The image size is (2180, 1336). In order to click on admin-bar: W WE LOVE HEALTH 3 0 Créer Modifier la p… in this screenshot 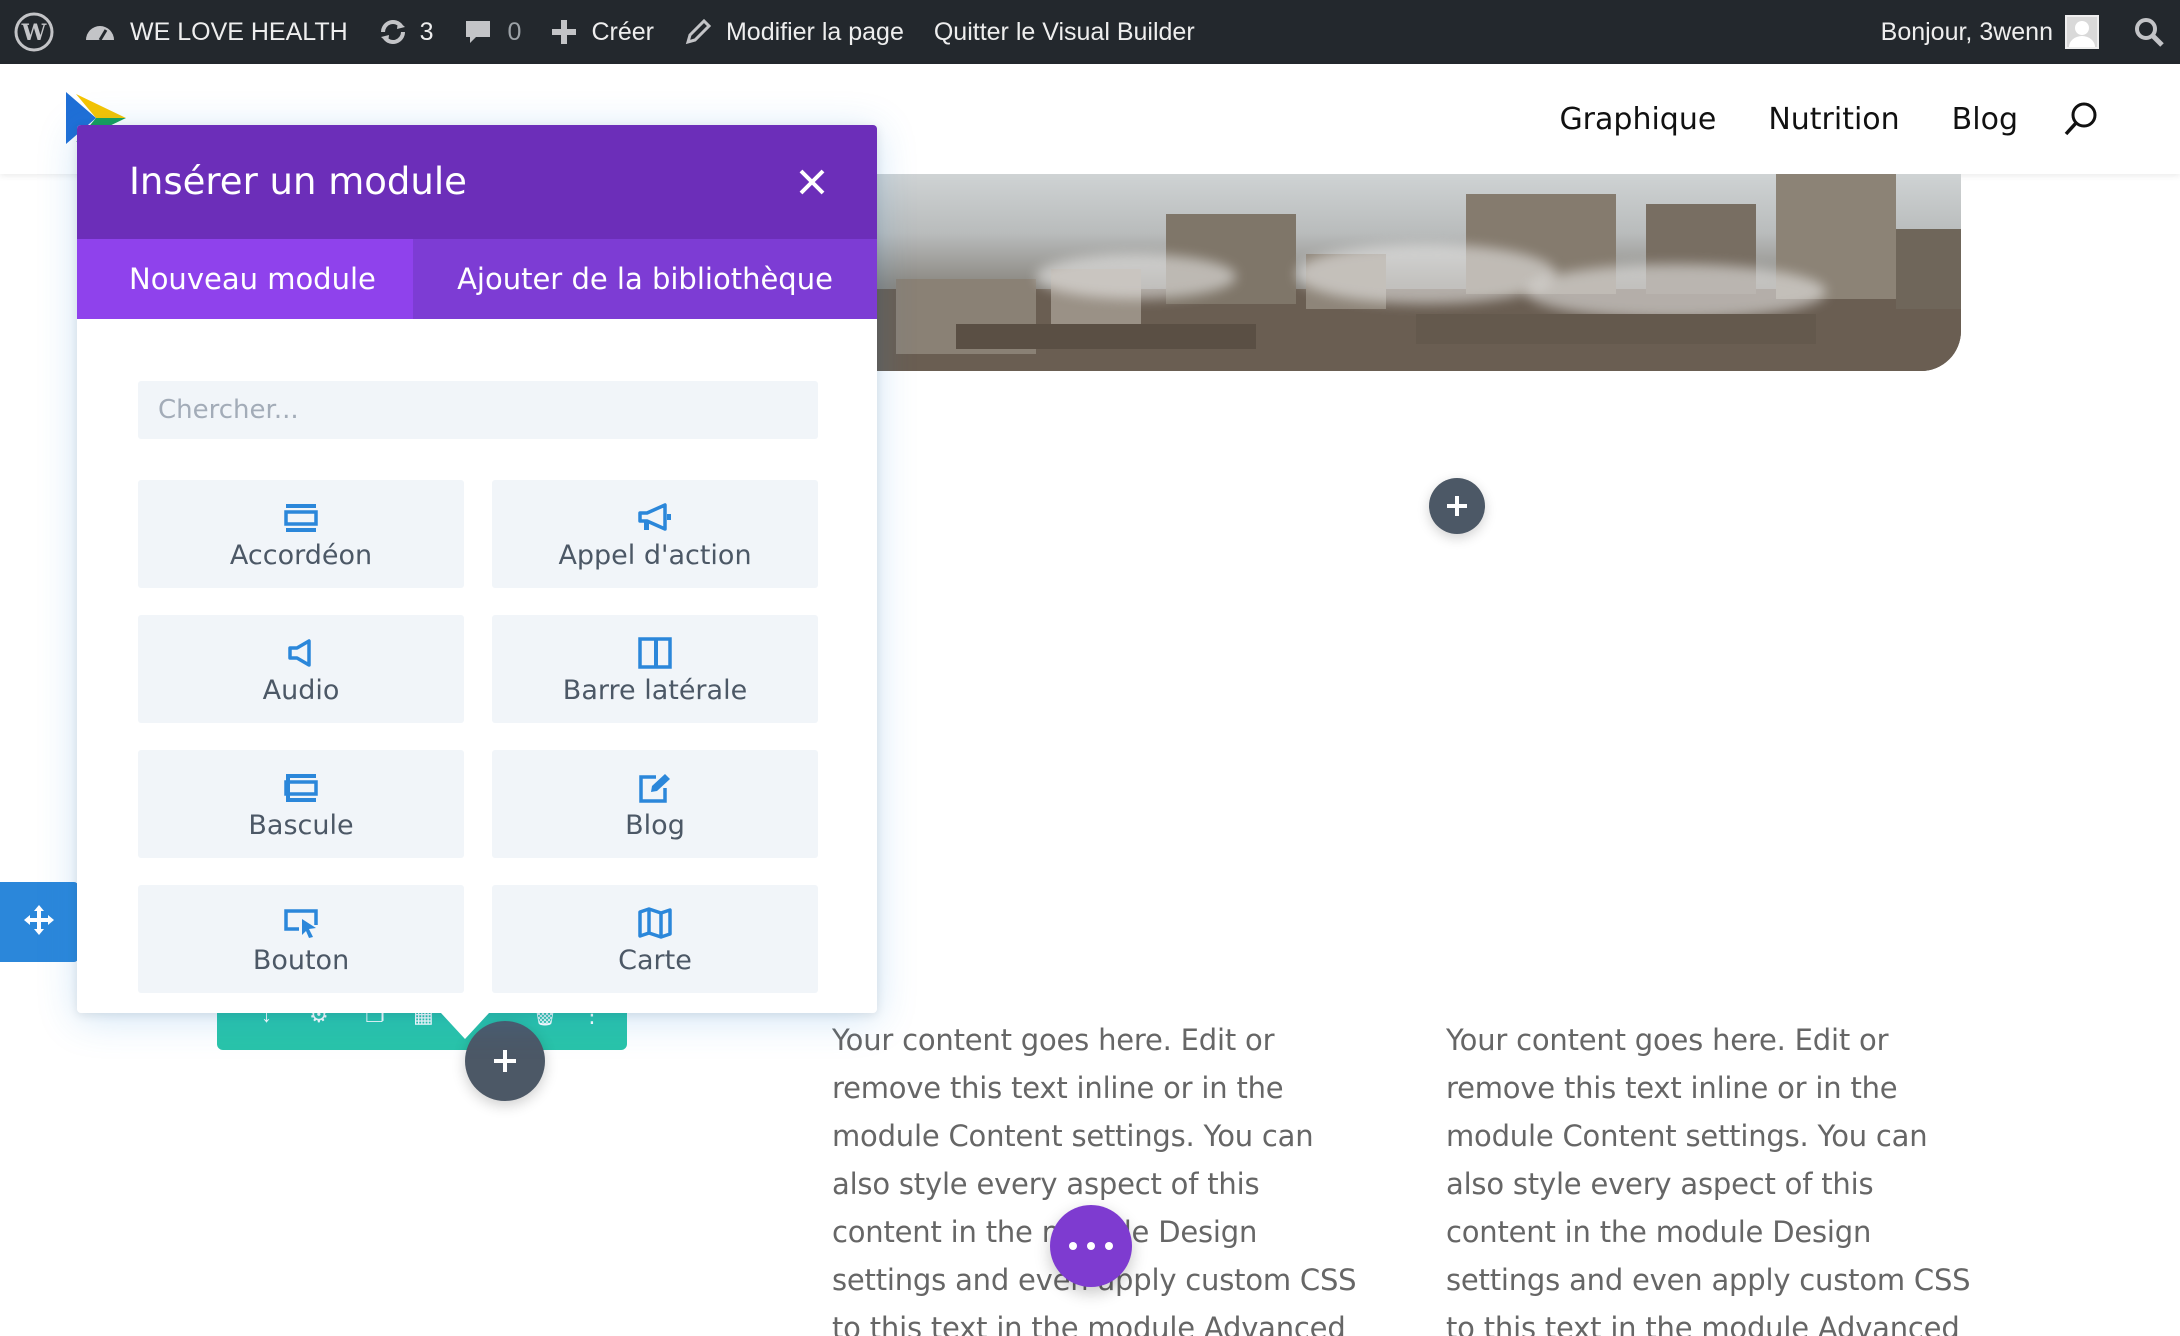, I will do `click(1090, 32)`.